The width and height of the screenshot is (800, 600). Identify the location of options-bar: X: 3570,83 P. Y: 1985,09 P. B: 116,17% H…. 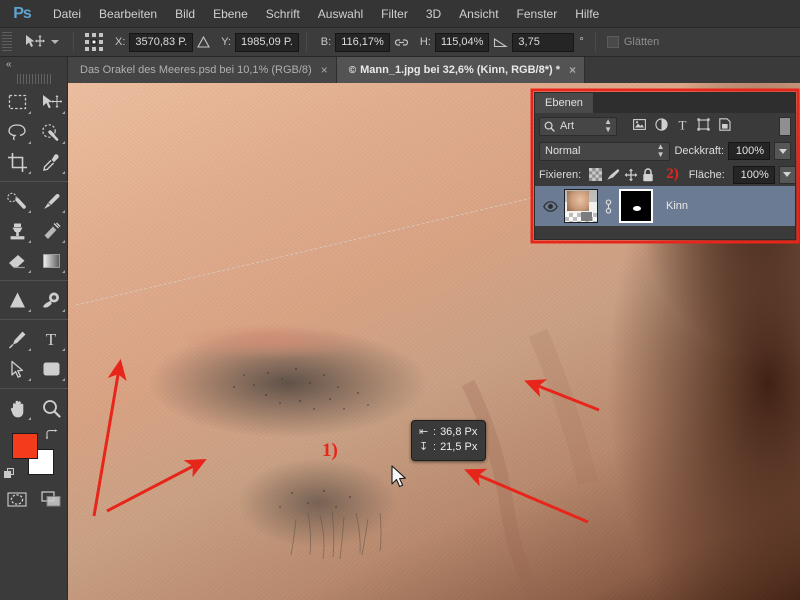
(400, 42).